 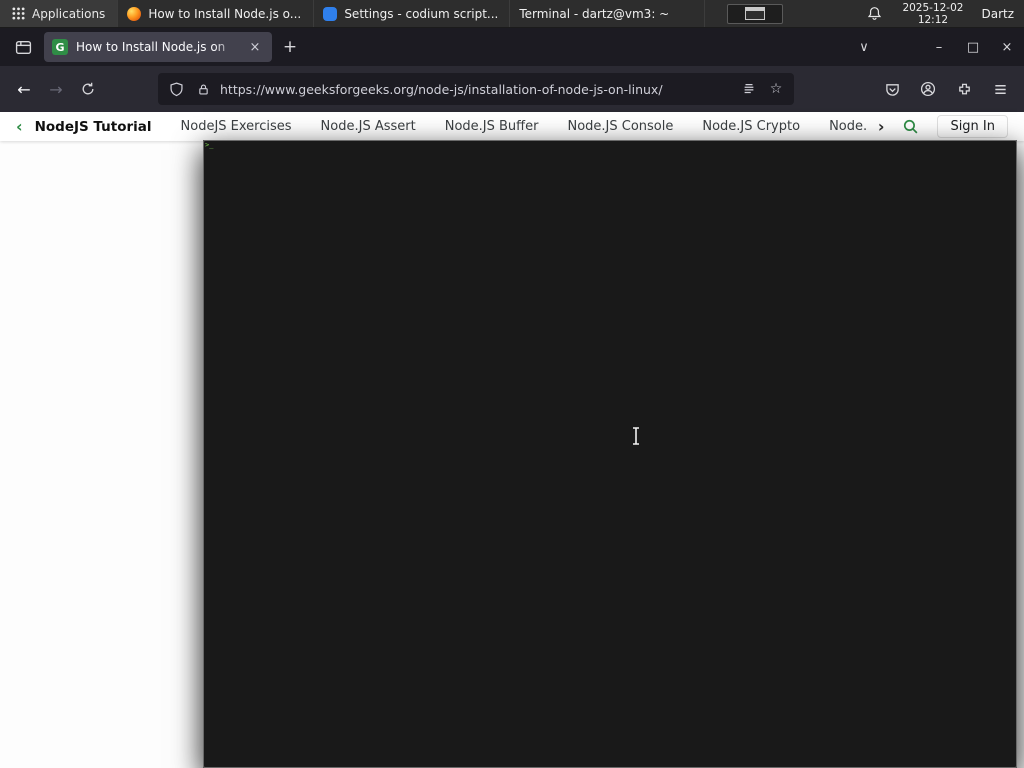 What do you see at coordinates (972, 126) in the screenshot?
I see `sign-in-button: Sign In` at bounding box center [972, 126].